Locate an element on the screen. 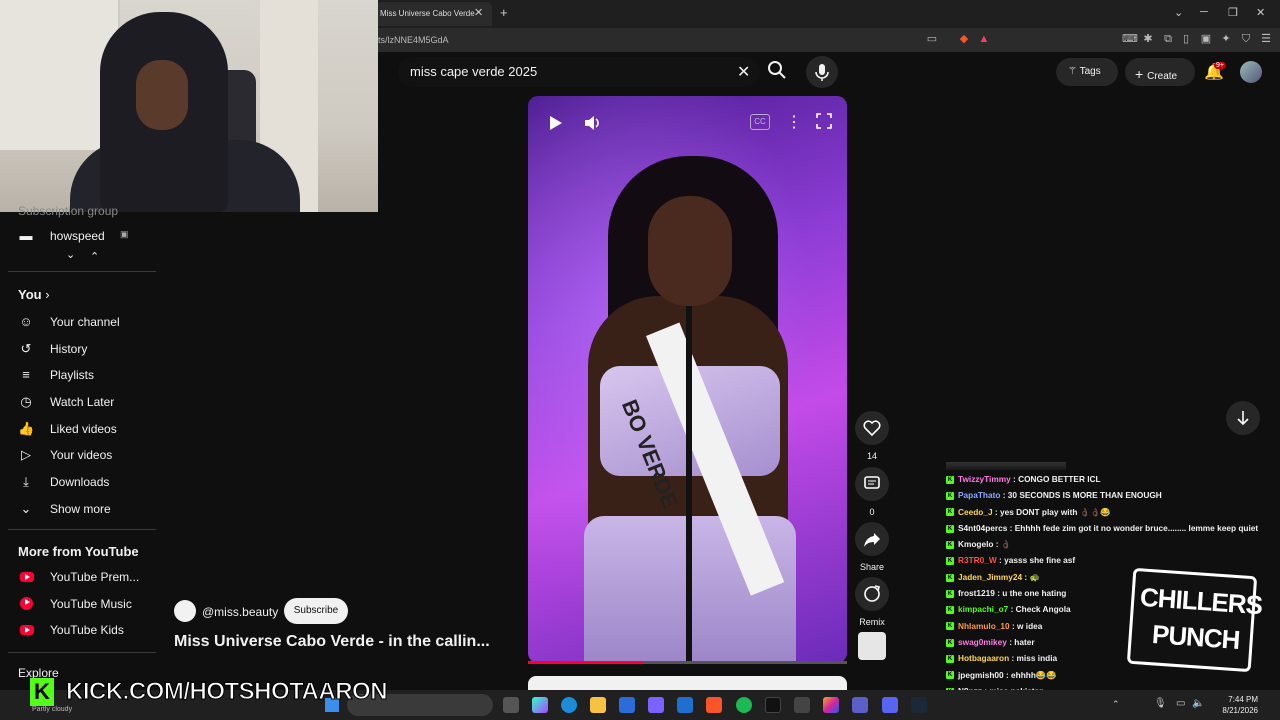  new-tab-icon: + is located at coordinates (504, 12).